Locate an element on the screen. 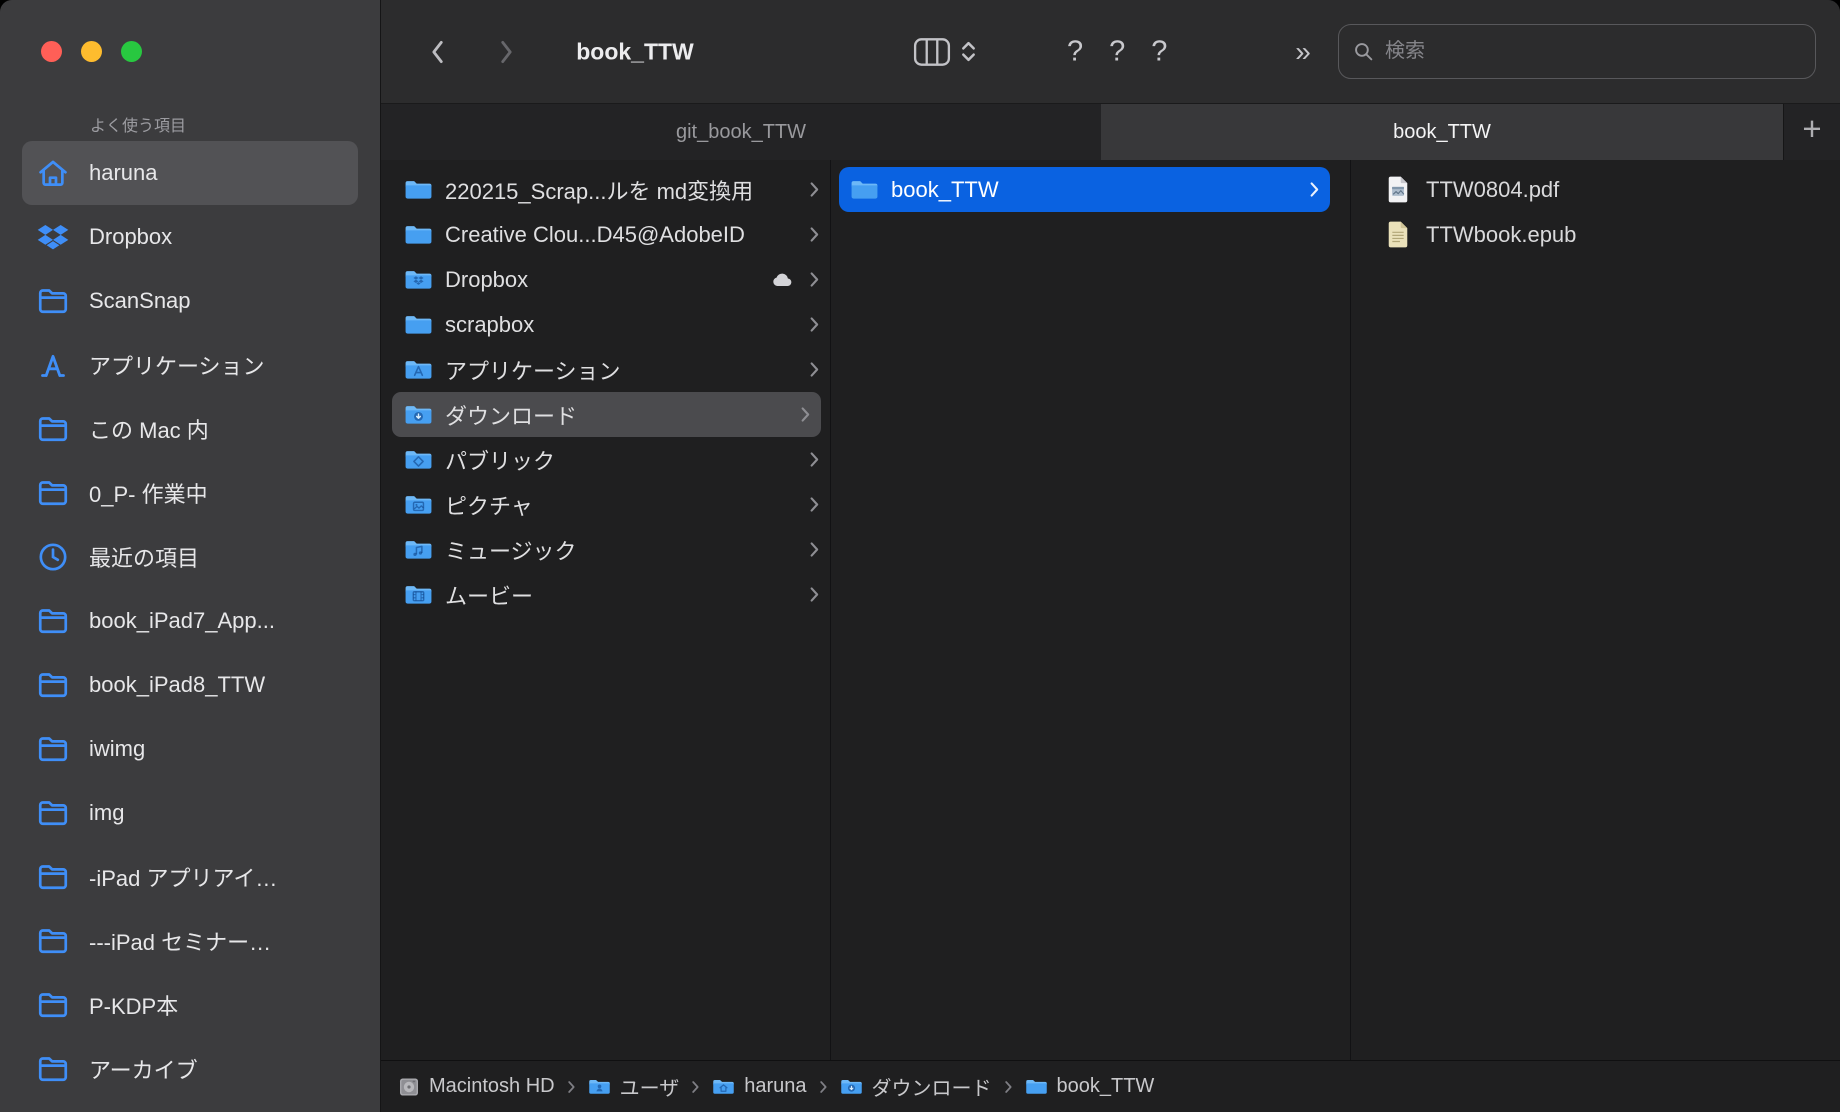 Image resolution: width=1840 pixels, height=1112 pixels. folder-row: Creative Clou...D45@AdobeID is located at coordinates (605, 234).